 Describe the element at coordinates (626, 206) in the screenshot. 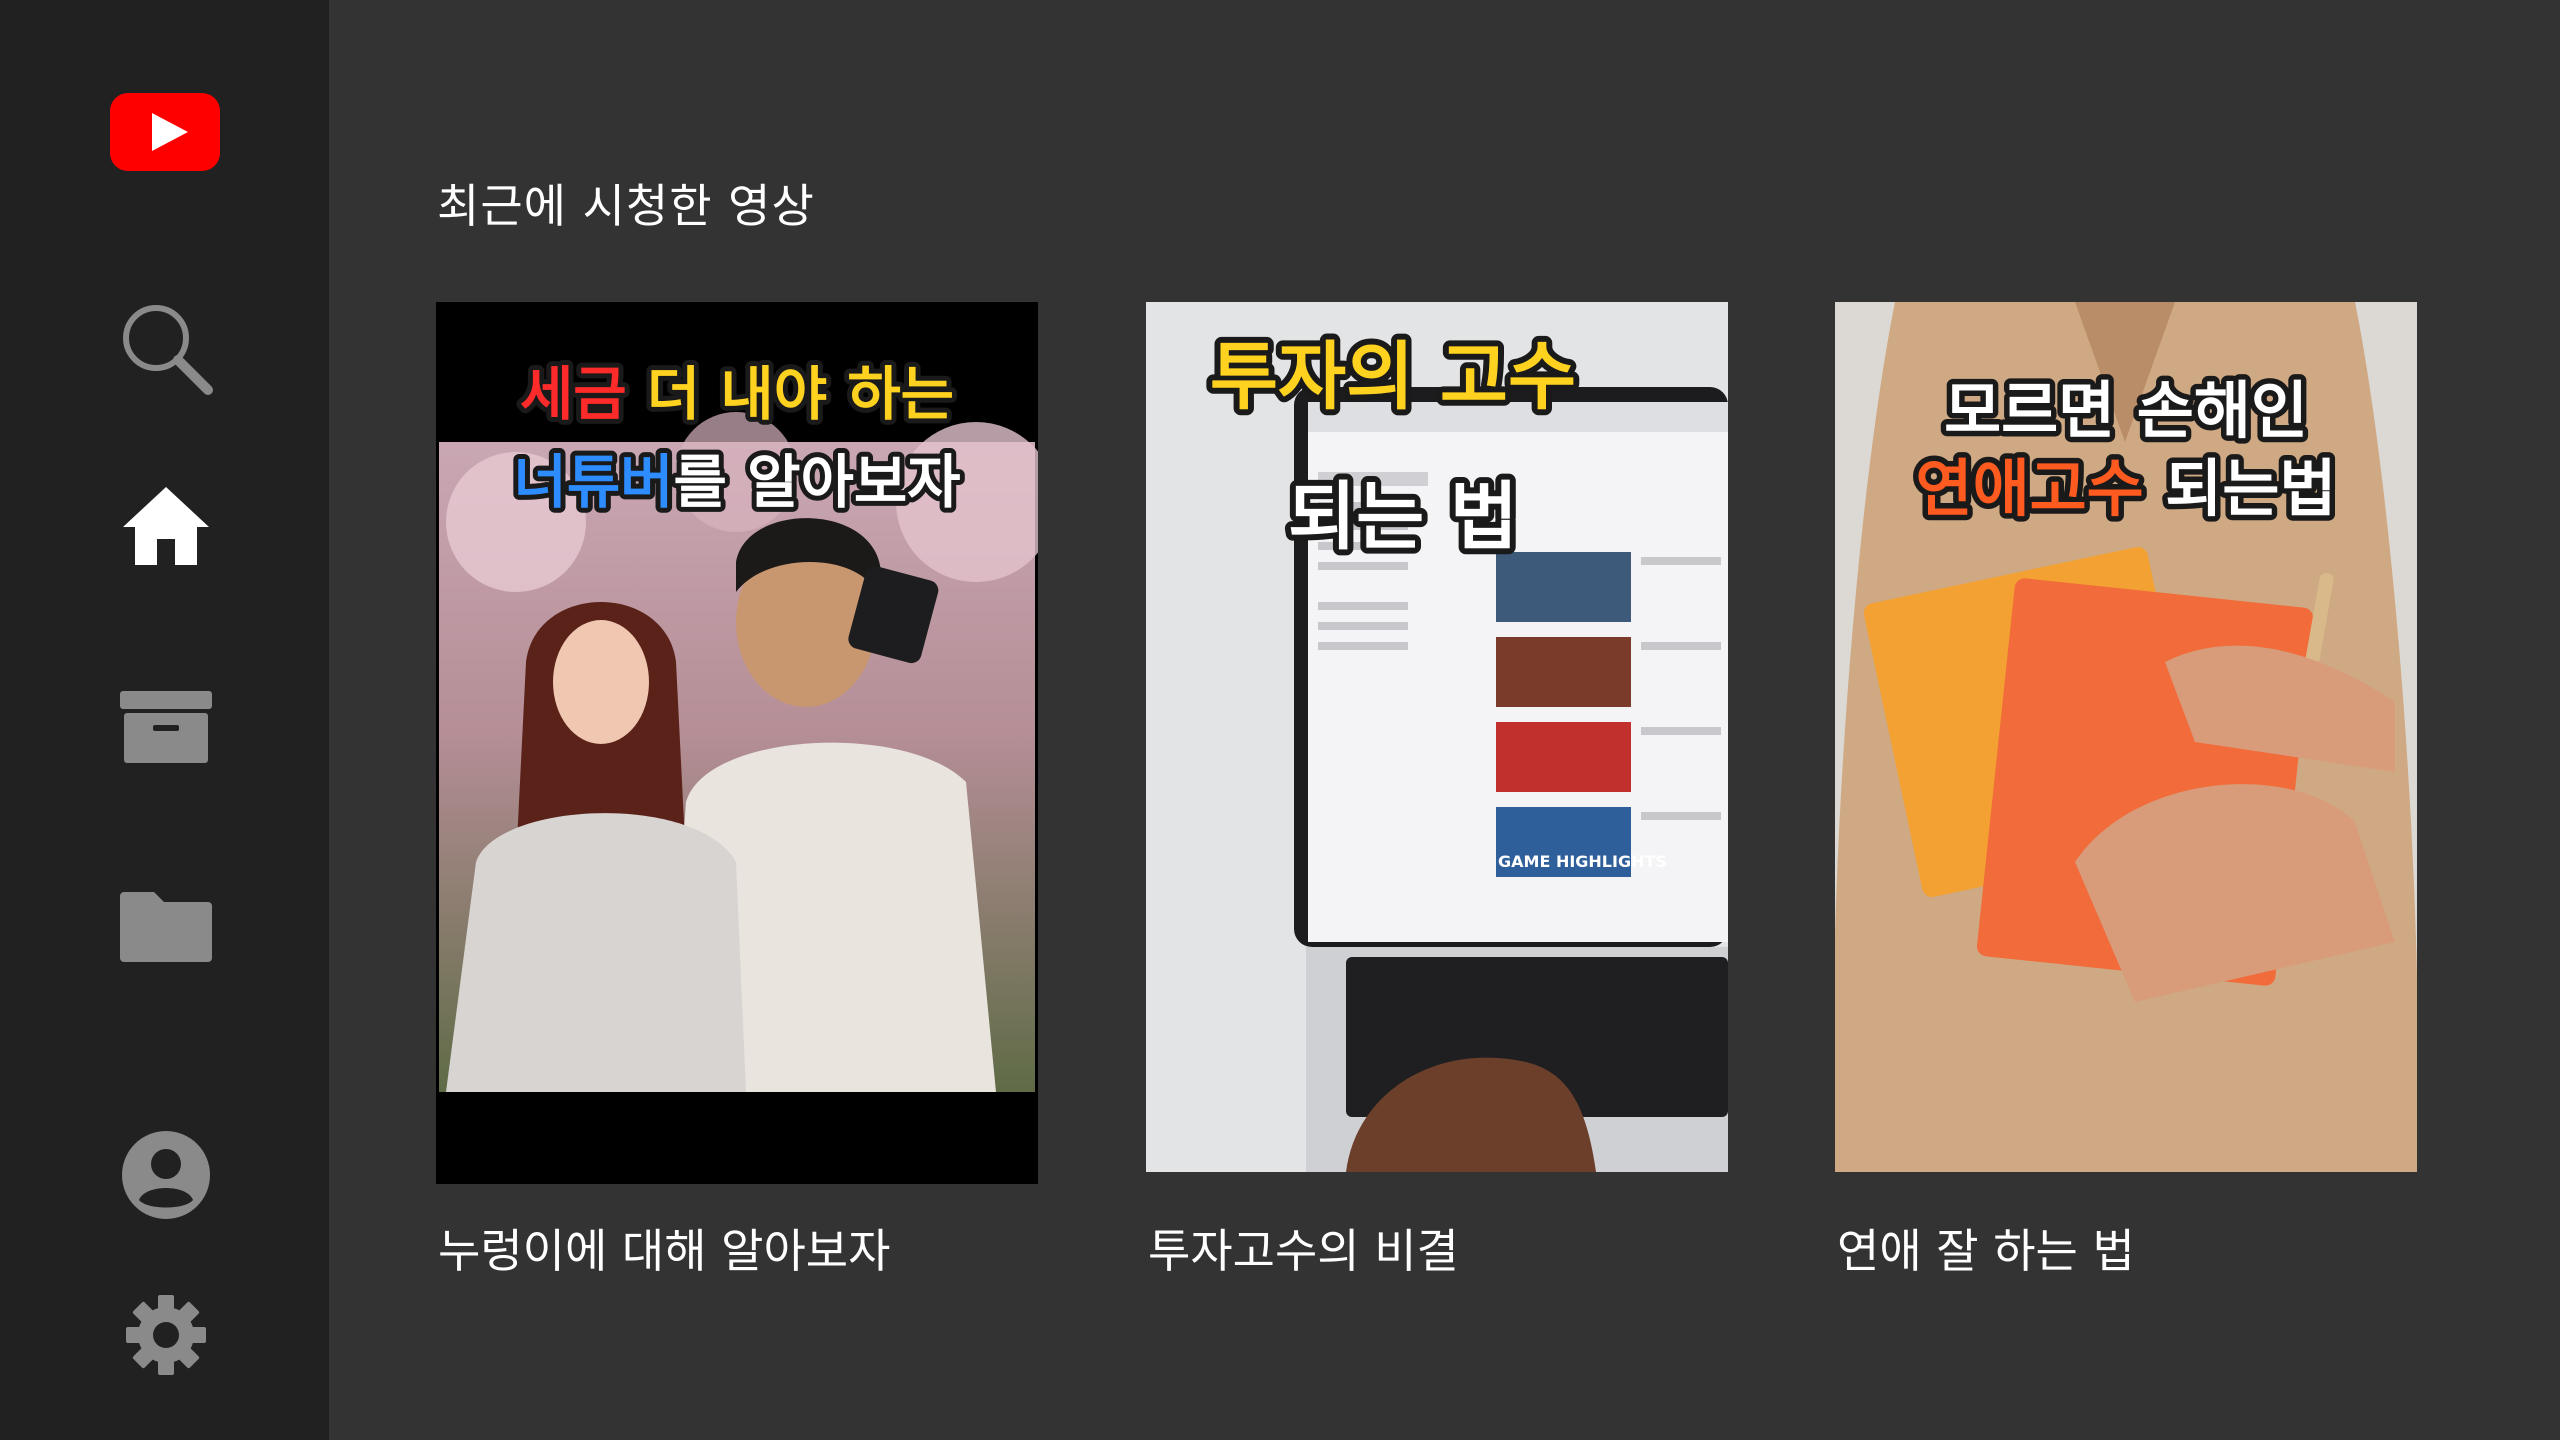

I see `section-title: 최근에 시청한 영상` at that location.